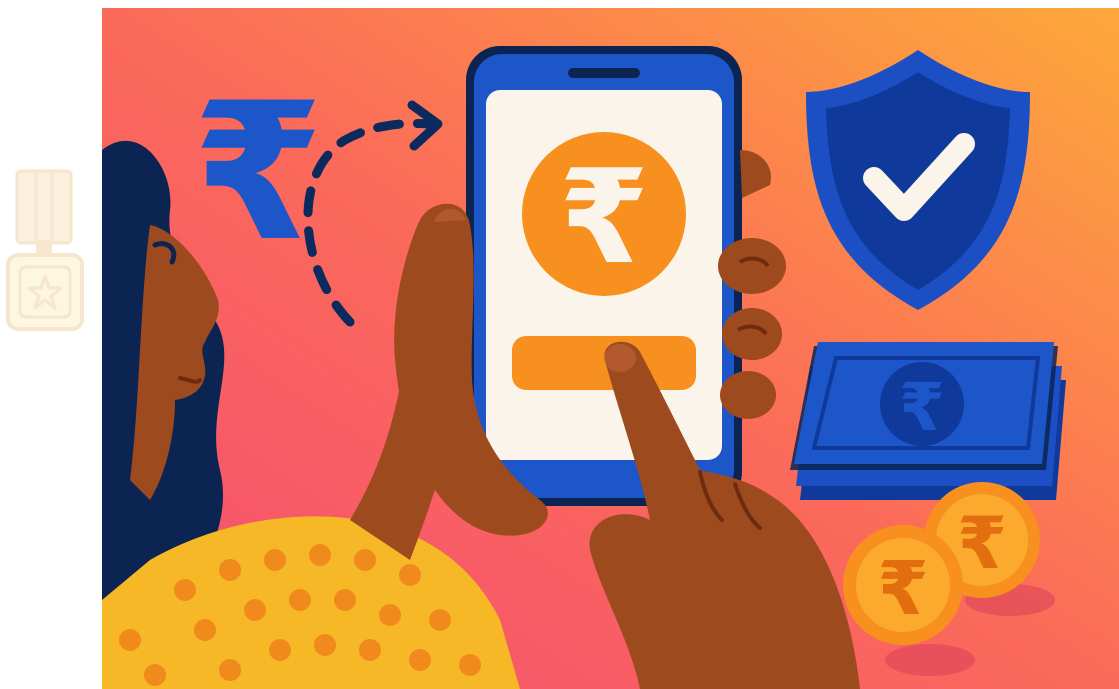 The width and height of the screenshot is (1119, 689). What do you see at coordinates (604, 73) in the screenshot?
I see `phone-speaker` at bounding box center [604, 73].